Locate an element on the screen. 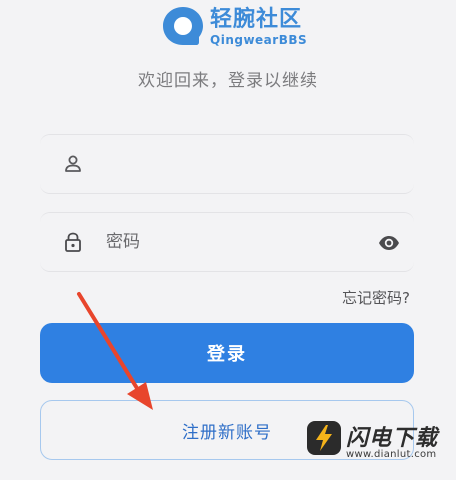 Image resolution: width=456 pixels, height=480 pixels. brand-name: 轻腕社区 is located at coordinates (256, 19).